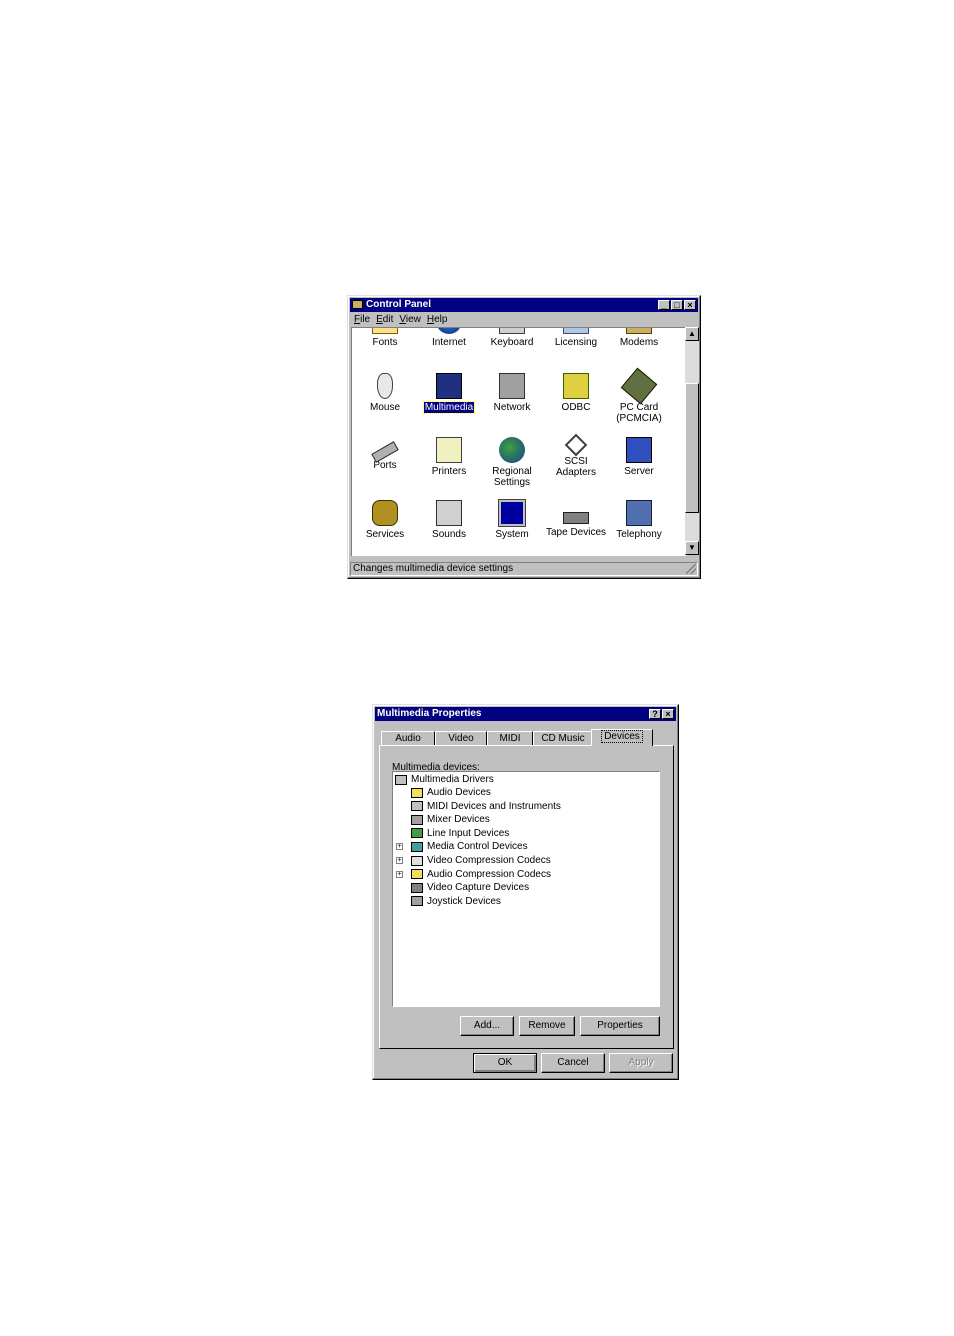 This screenshot has height=1336, width=954. I want to click on cp-item-sounds: Sounds, so click(449, 520).